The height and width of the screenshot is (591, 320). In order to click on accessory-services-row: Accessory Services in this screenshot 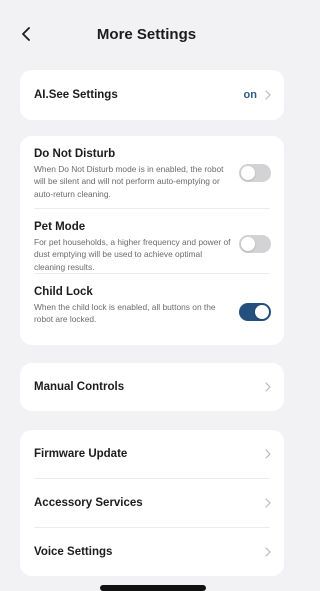, I will do `click(152, 503)`.